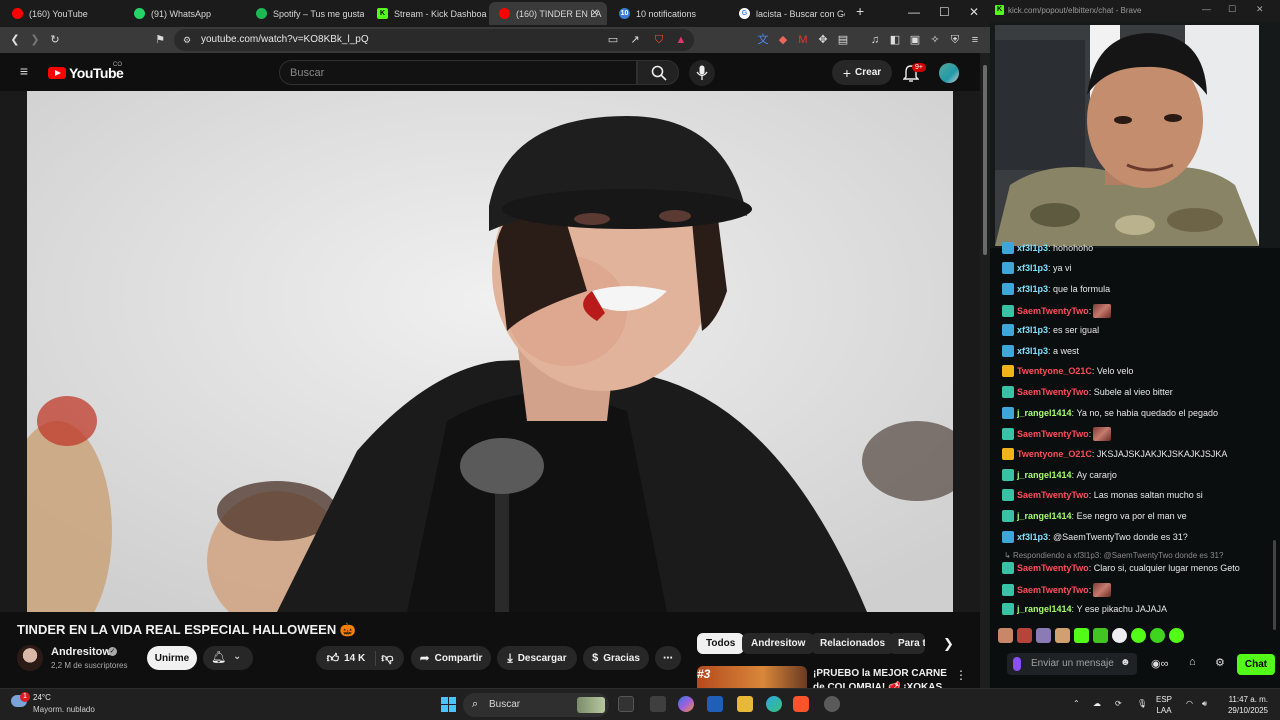 This screenshot has width=1280, height=720. I want to click on extension-fox-icon: ◆, so click(783, 40).